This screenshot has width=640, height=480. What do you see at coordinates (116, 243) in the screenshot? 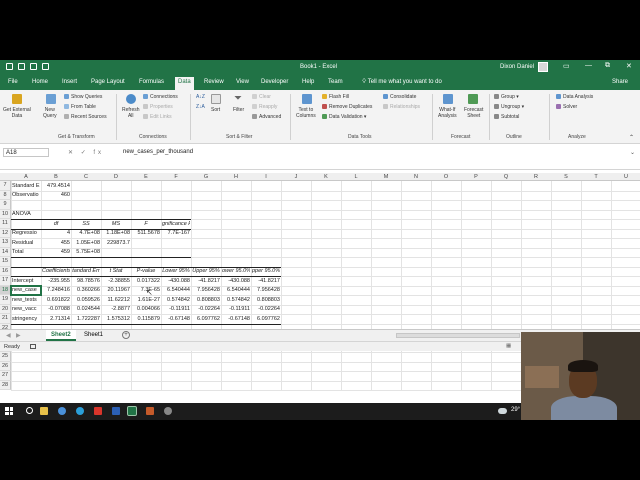
I see `cell: 229873.7` at bounding box center [116, 243].